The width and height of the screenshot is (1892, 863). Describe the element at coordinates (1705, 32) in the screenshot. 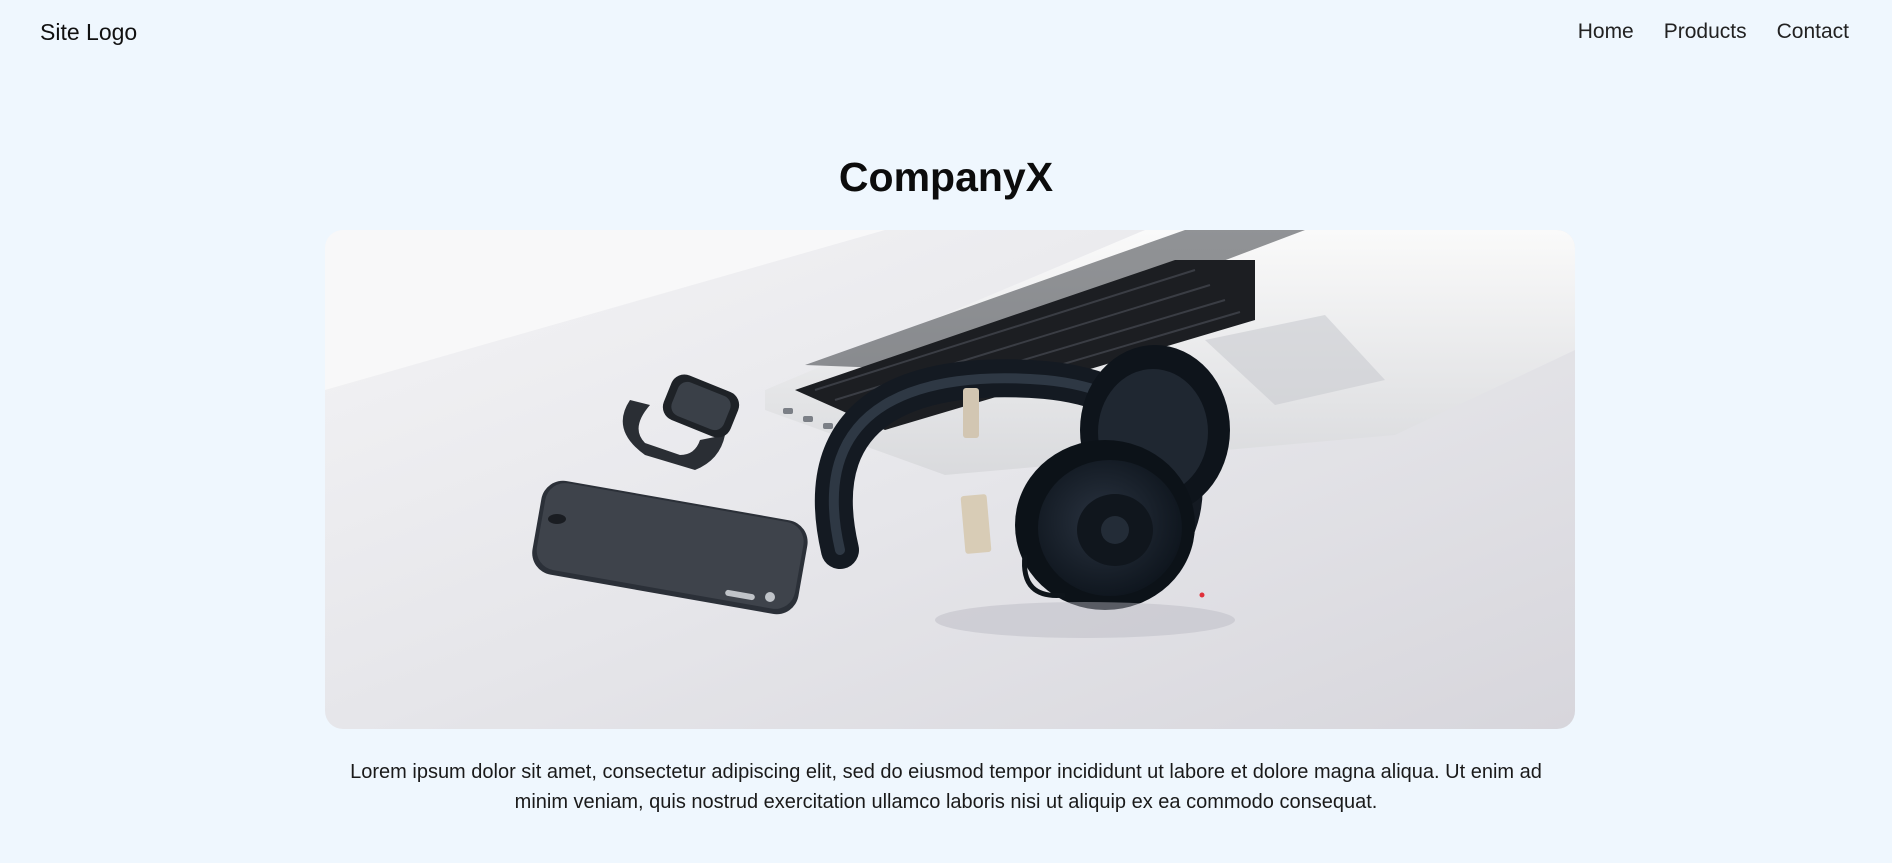

I see `nav-link-products: Products` at that location.